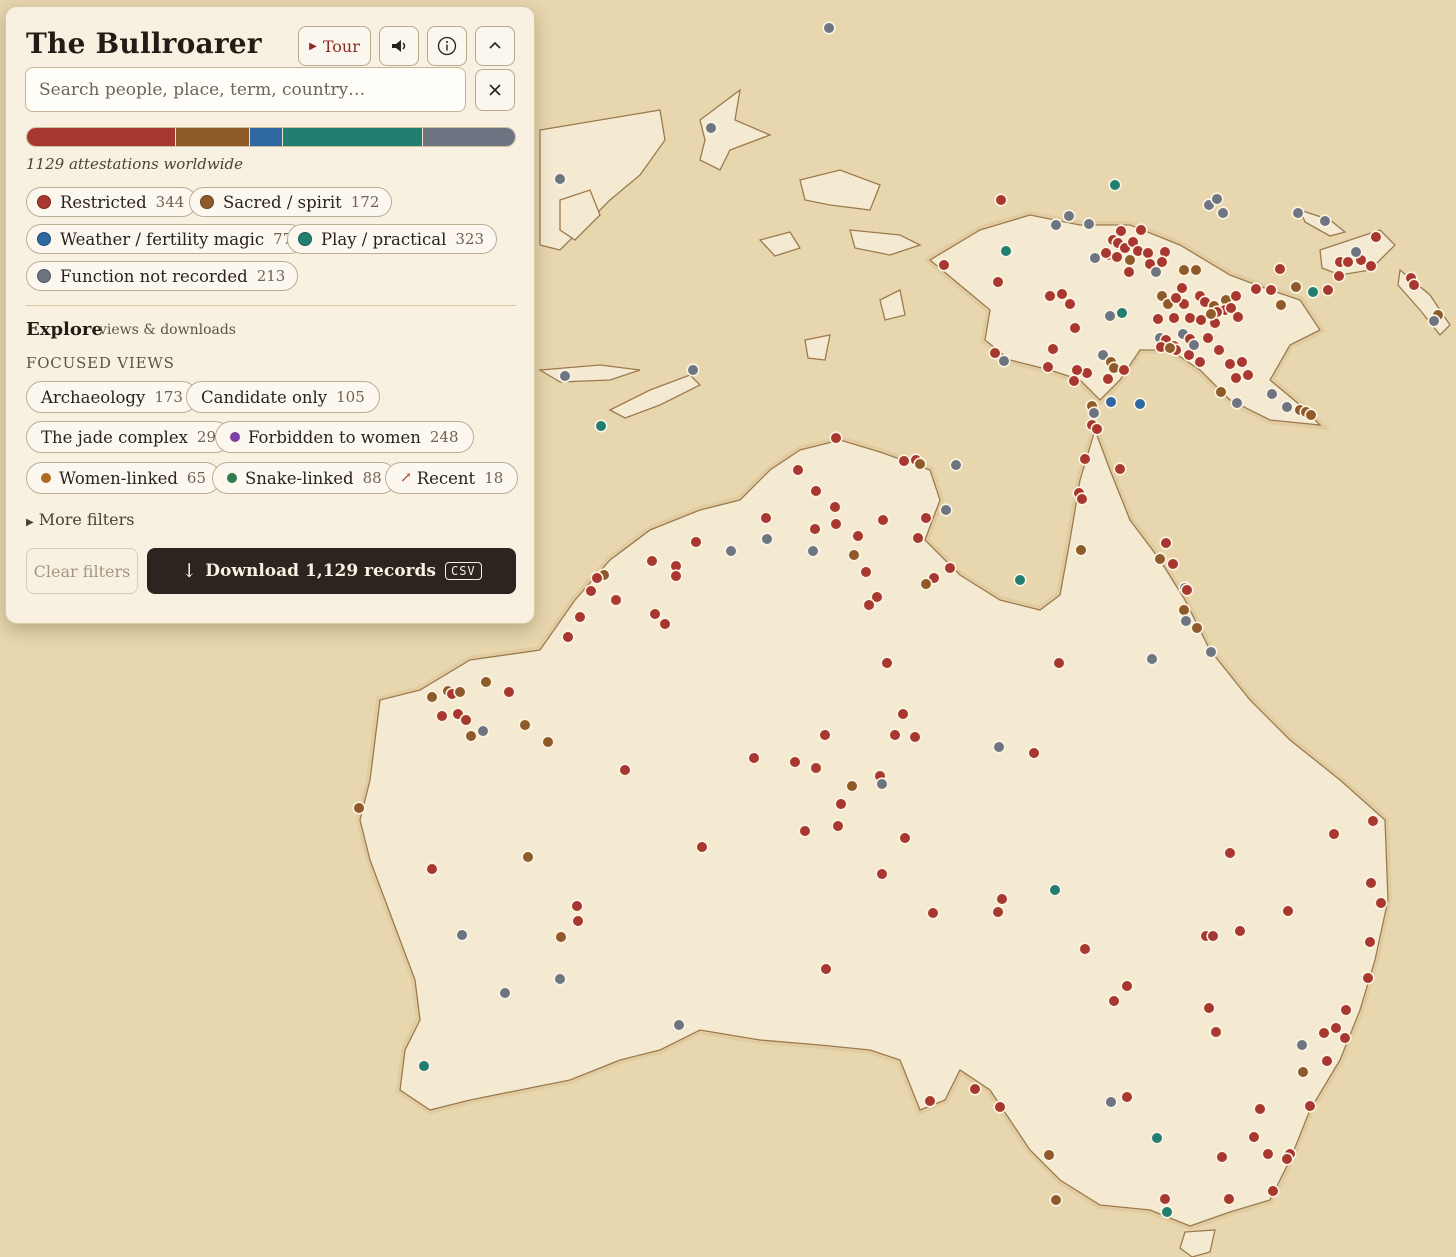 The image size is (1456, 1257). Describe the element at coordinates (123, 478) in the screenshot. I see `view-chip-women-linked: Women-linked 65` at that location.